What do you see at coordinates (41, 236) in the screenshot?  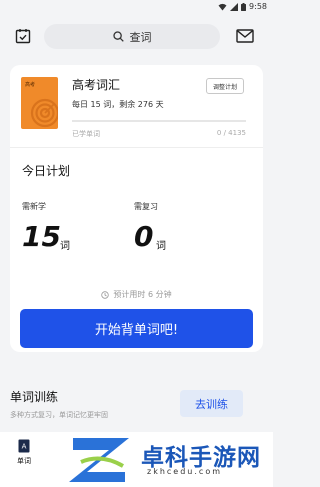 I see `new-words-count: 15` at bounding box center [41, 236].